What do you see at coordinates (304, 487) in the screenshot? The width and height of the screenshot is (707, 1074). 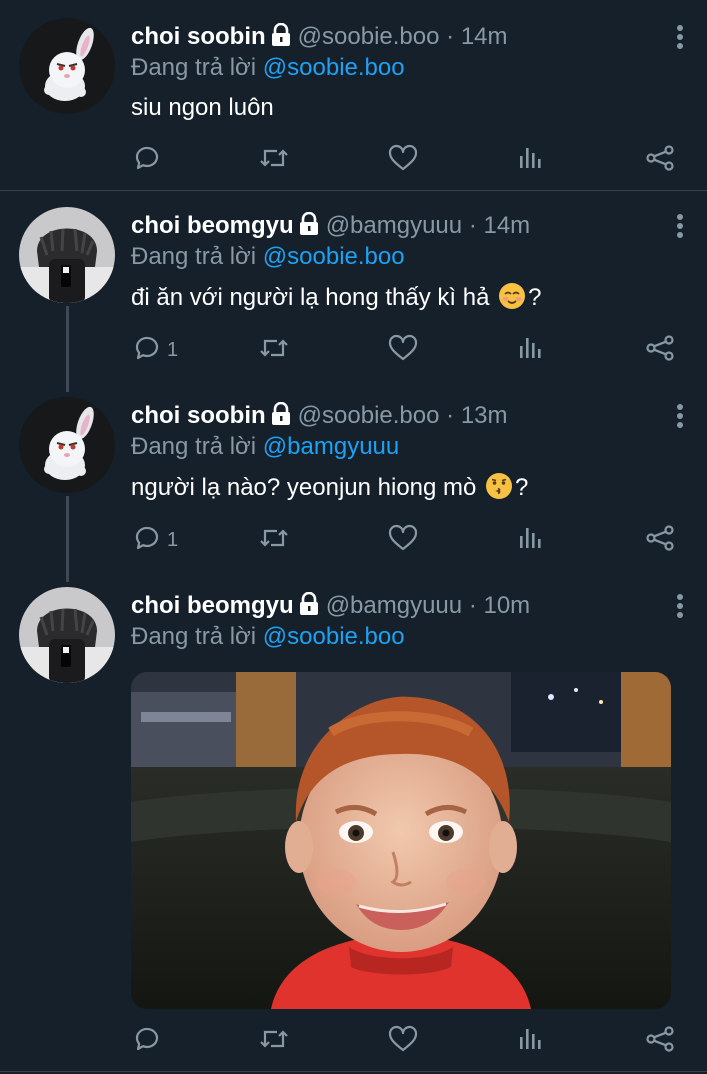 I see `tweet-text-body: người lạ nào? yeonjun hiong mò` at bounding box center [304, 487].